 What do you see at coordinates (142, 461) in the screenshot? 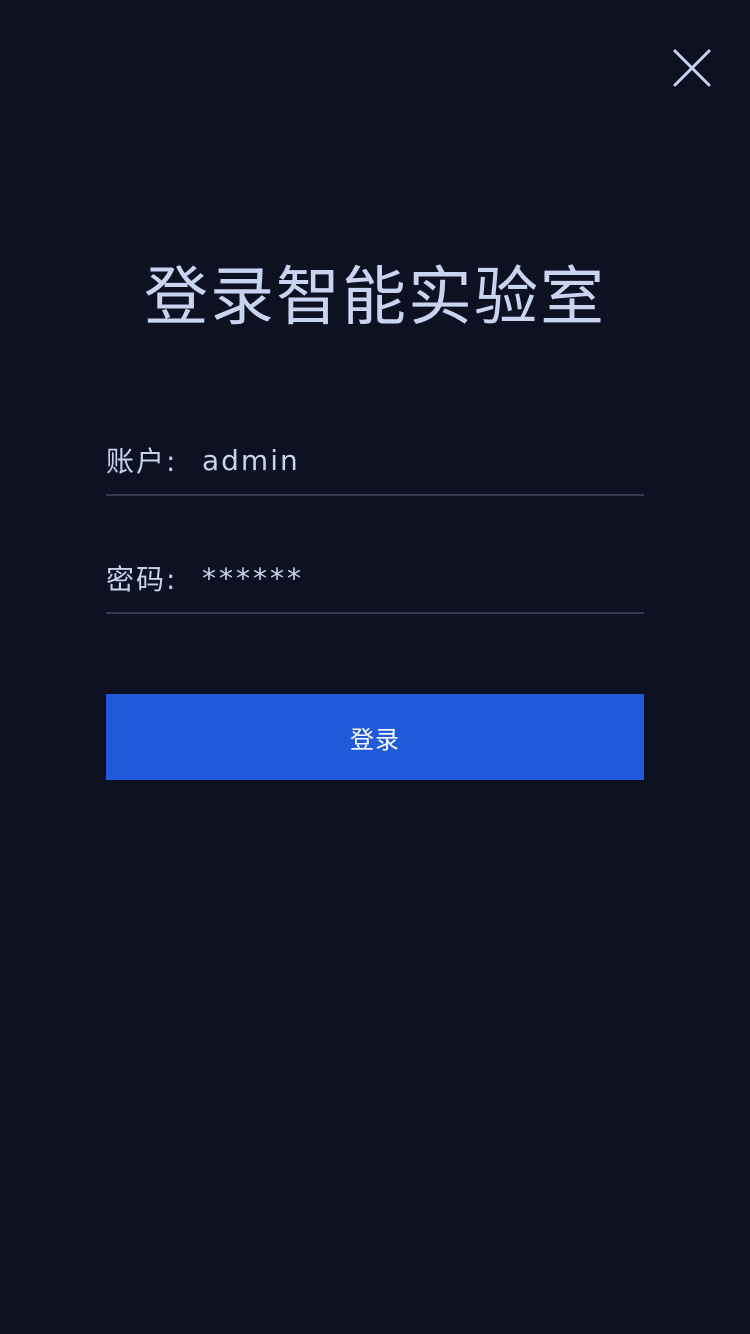
I see `account-label: 账户:` at bounding box center [142, 461].